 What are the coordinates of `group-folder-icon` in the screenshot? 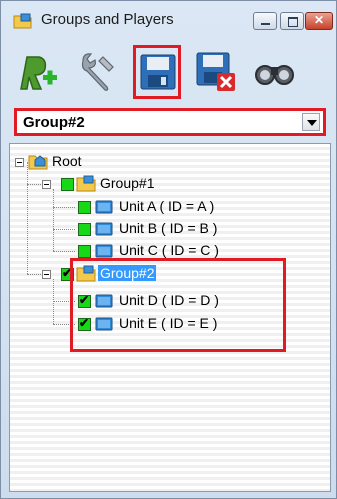 It's located at (86, 183).